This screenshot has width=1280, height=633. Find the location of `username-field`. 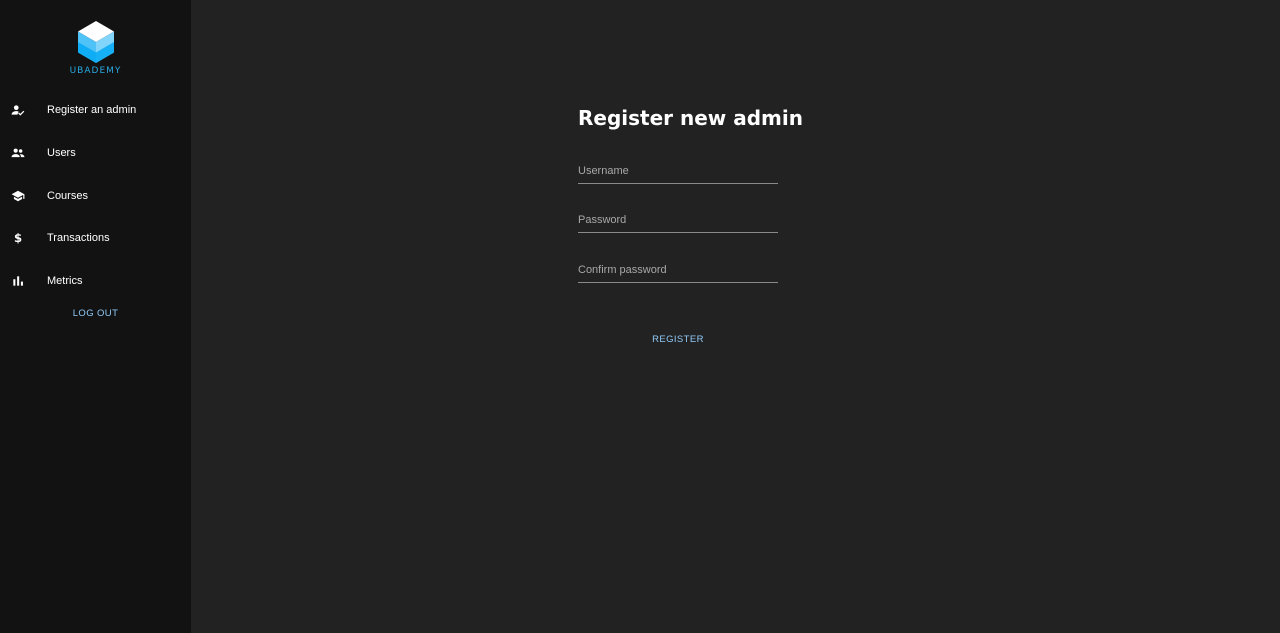

username-field is located at coordinates (678, 171).